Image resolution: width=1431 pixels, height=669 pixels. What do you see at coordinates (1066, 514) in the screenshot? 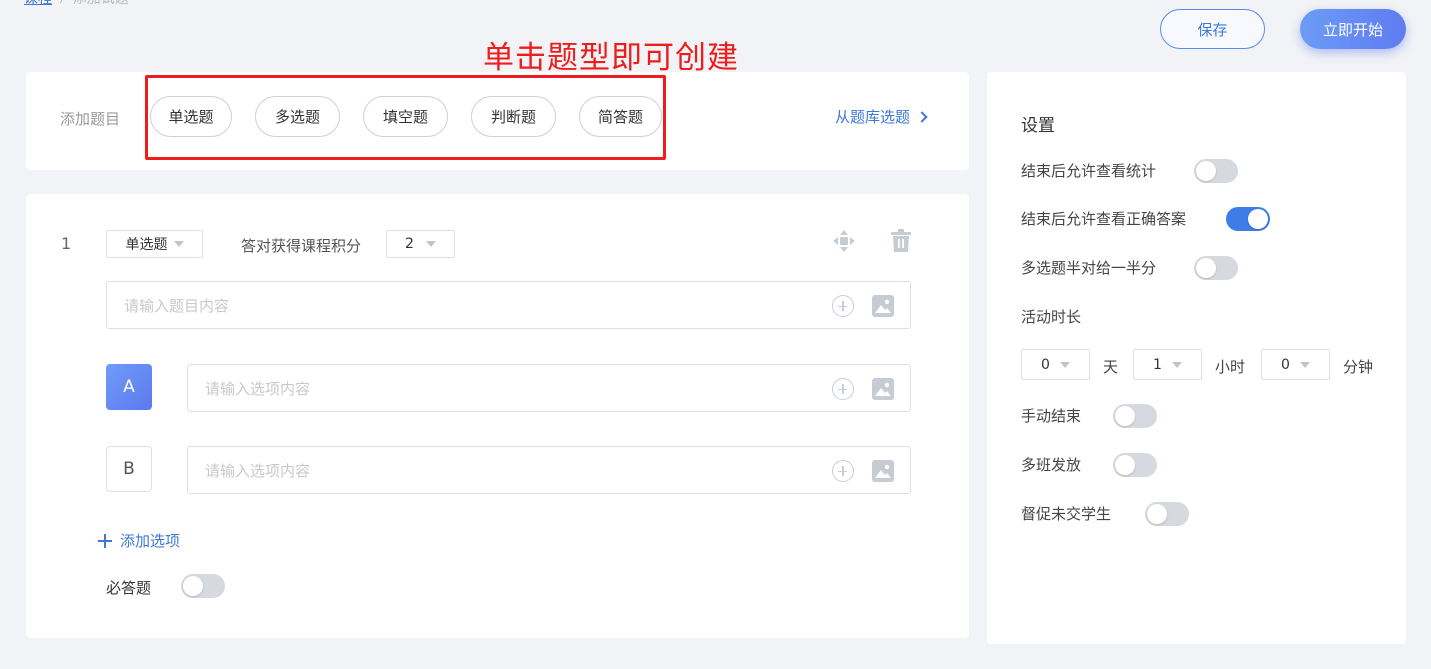
I see `remind-students-label: 督促未交学生` at bounding box center [1066, 514].